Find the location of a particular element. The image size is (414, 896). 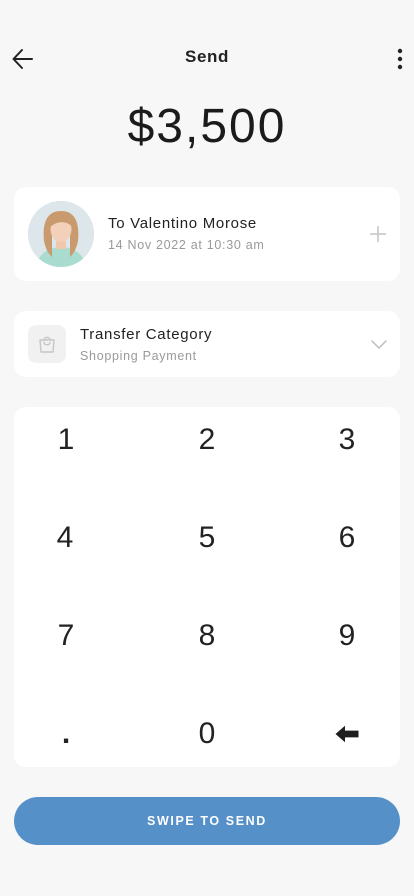

shopping-bag-icon is located at coordinates (47, 344).